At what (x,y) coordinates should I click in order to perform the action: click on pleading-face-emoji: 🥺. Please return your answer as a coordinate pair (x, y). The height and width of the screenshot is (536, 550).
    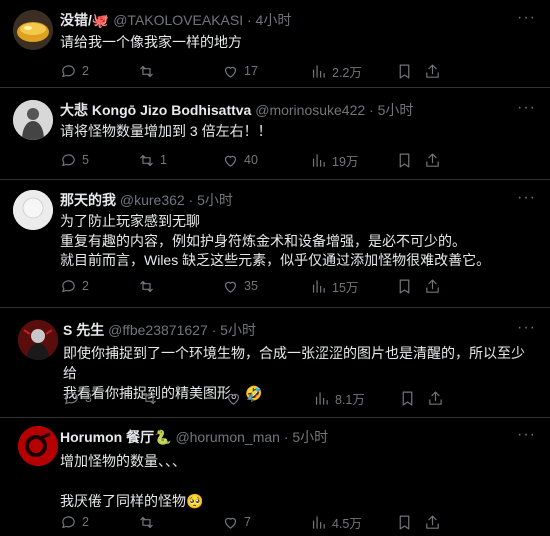
    Looking at the image, I should click on (195, 501).